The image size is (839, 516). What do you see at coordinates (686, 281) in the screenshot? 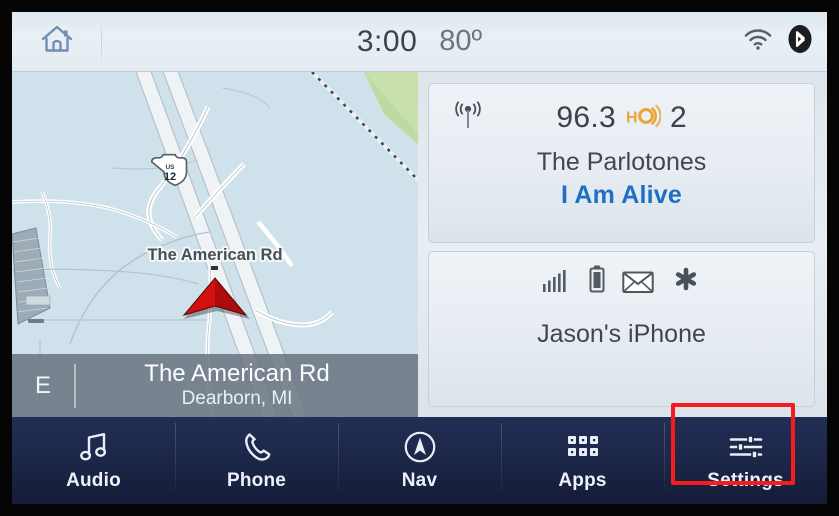
I see `roaming-icon` at bounding box center [686, 281].